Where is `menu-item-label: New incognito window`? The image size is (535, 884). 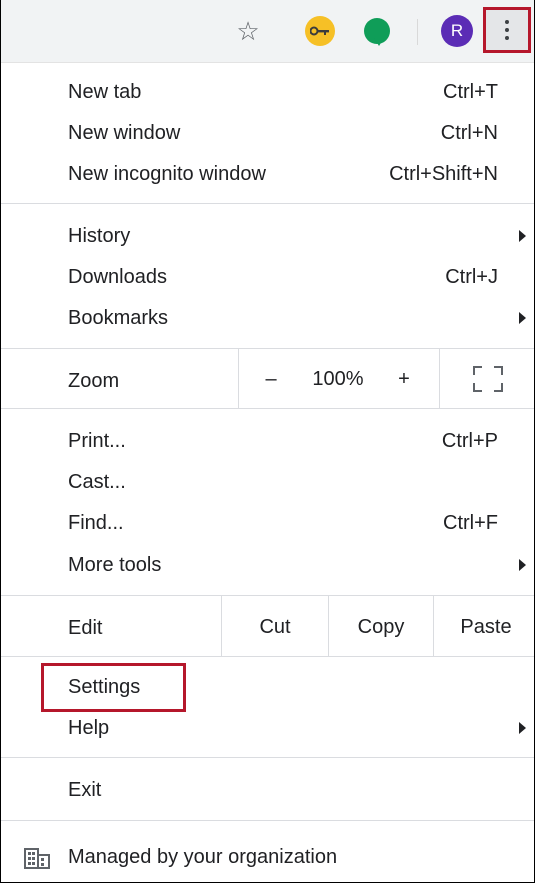 menu-item-label: New incognito window is located at coordinates (167, 174).